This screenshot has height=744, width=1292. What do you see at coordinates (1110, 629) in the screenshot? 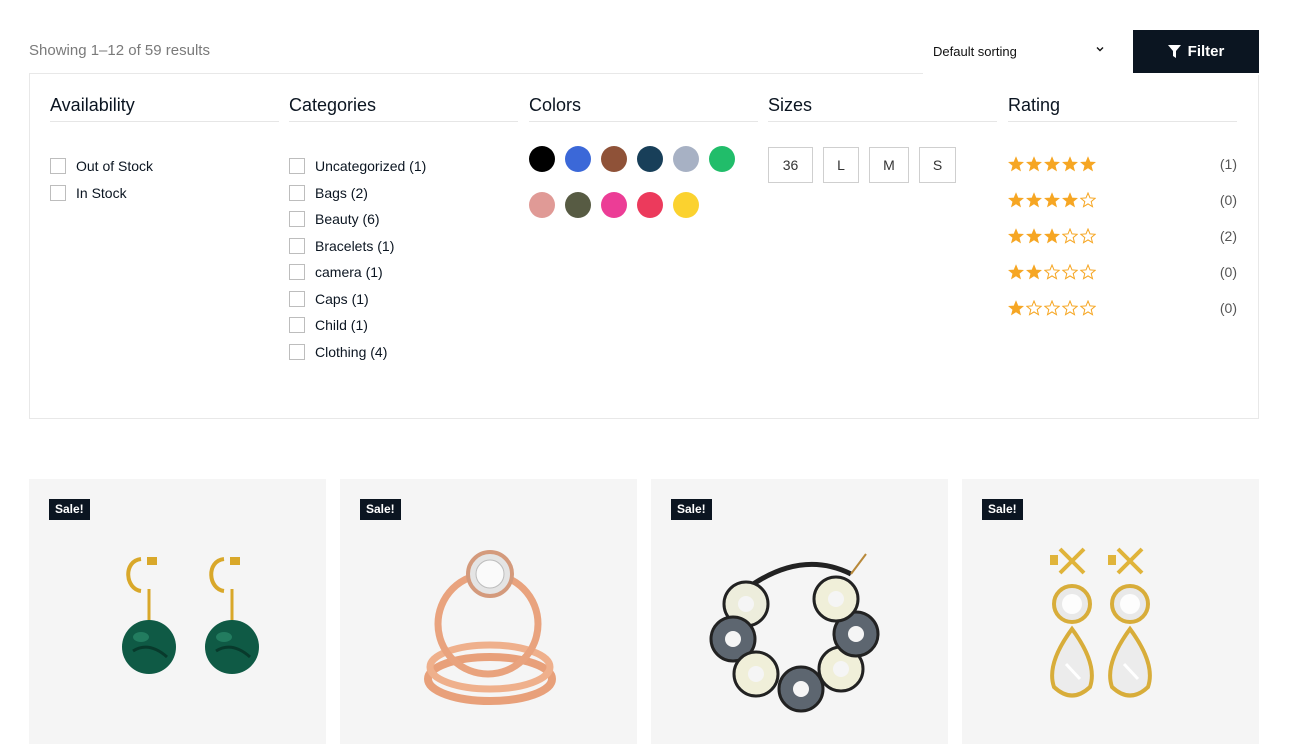
I see `gold-crystal-drop-earrings-image` at bounding box center [1110, 629].